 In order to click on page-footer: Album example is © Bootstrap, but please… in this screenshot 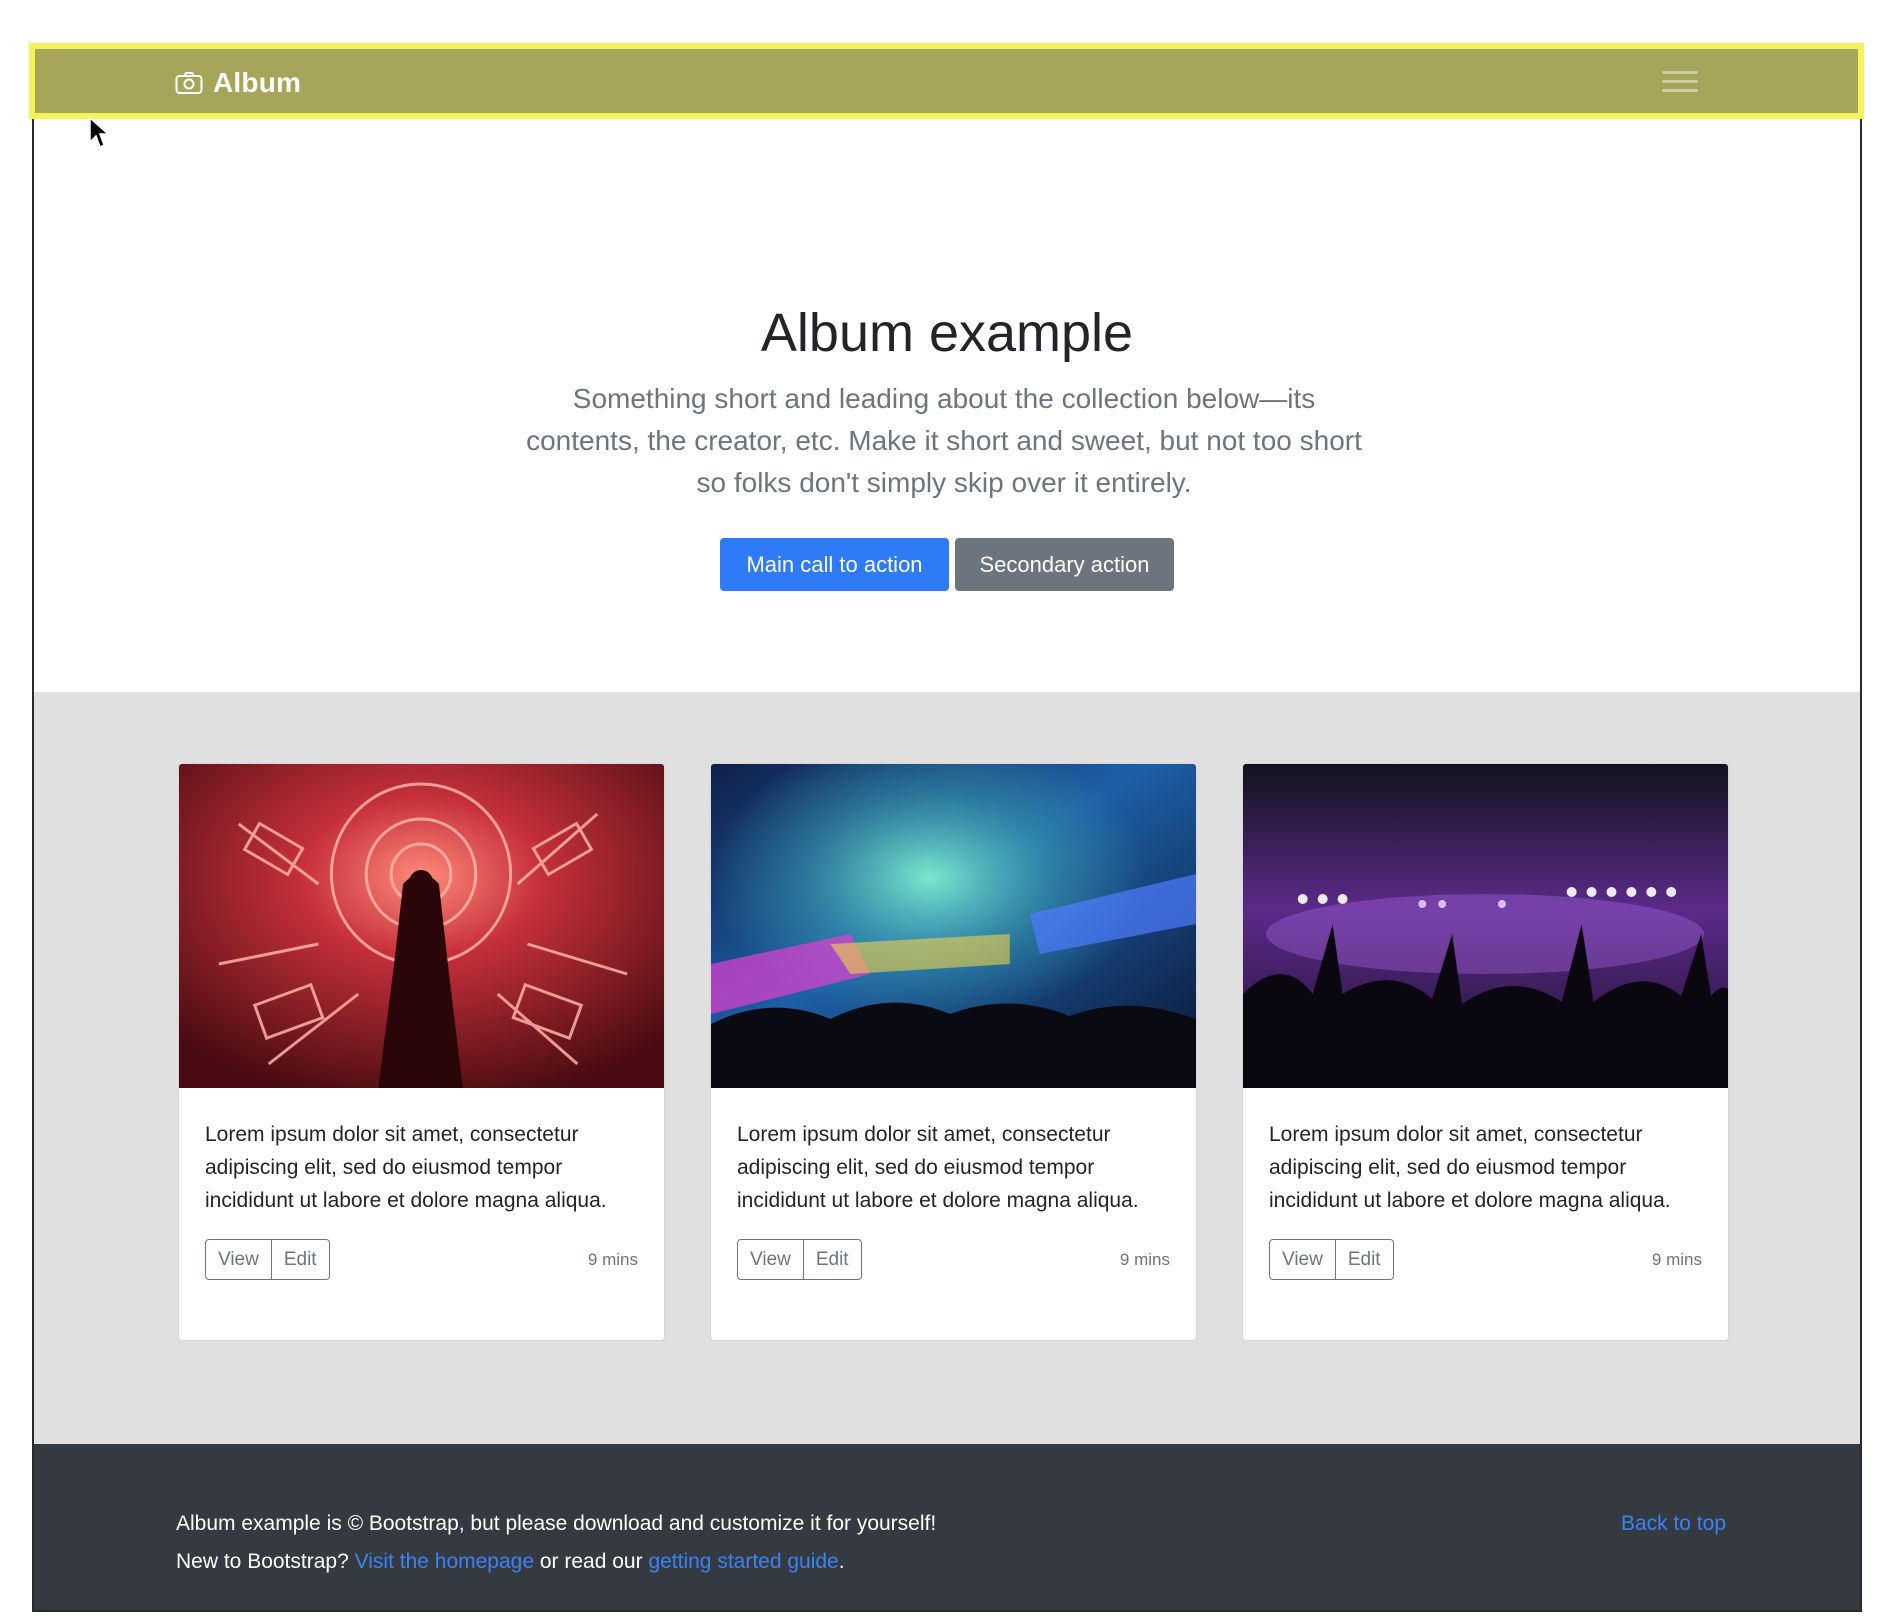, I will do `click(947, 1527)`.